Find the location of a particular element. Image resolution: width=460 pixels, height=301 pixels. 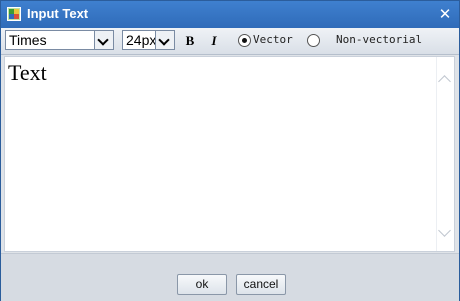

font-size-value: 24px is located at coordinates (141, 40).